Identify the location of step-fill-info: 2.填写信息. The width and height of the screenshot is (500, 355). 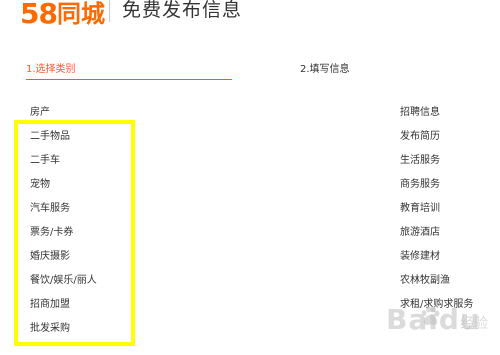
(325, 70).